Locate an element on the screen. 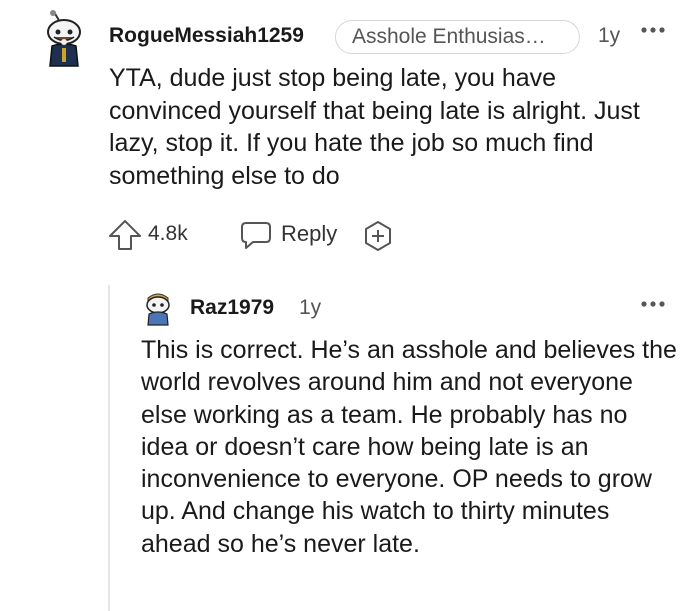 This screenshot has height=611, width=700. reply-button-icon-wrap is located at coordinates (256, 235).